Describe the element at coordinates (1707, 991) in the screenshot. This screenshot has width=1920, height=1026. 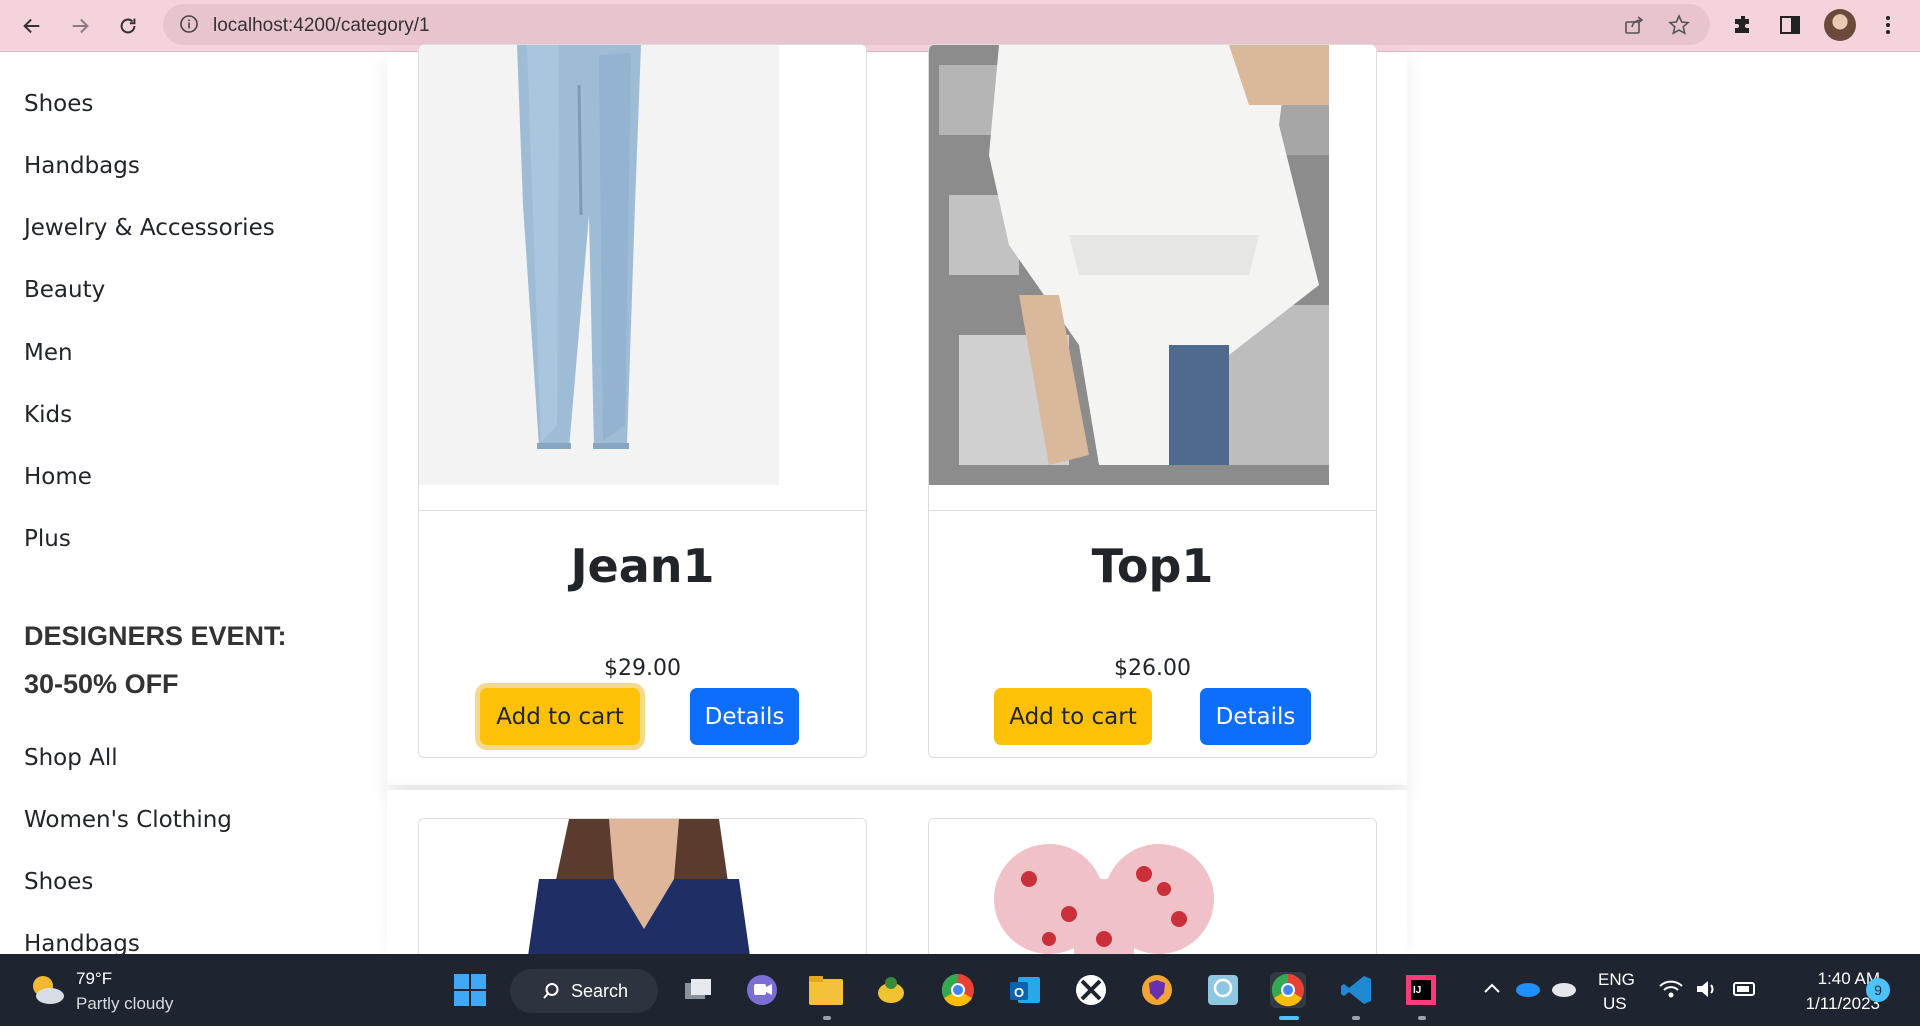
I see `volume-icon` at that location.